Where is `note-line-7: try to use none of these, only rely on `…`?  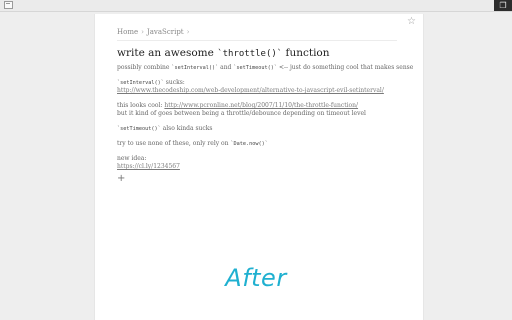
note-line-7: try to use none of these, only rely on `… is located at coordinates (192, 143).